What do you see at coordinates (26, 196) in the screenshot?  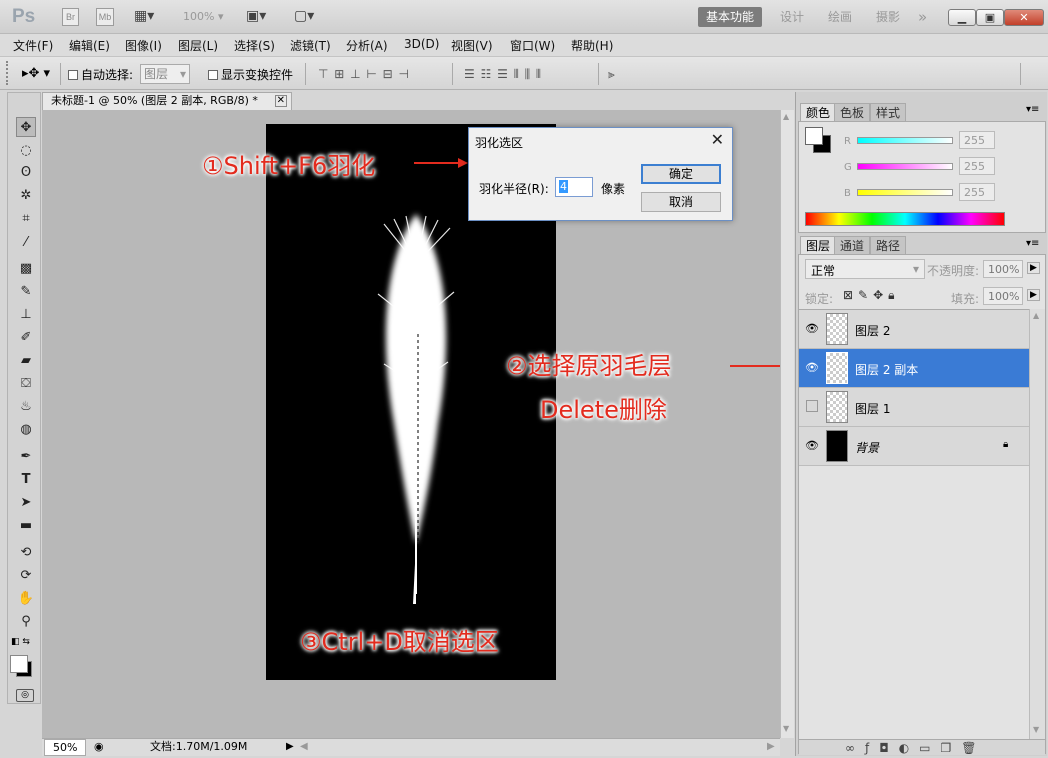 I see `quick-selection-tool-icon: ✲` at bounding box center [26, 196].